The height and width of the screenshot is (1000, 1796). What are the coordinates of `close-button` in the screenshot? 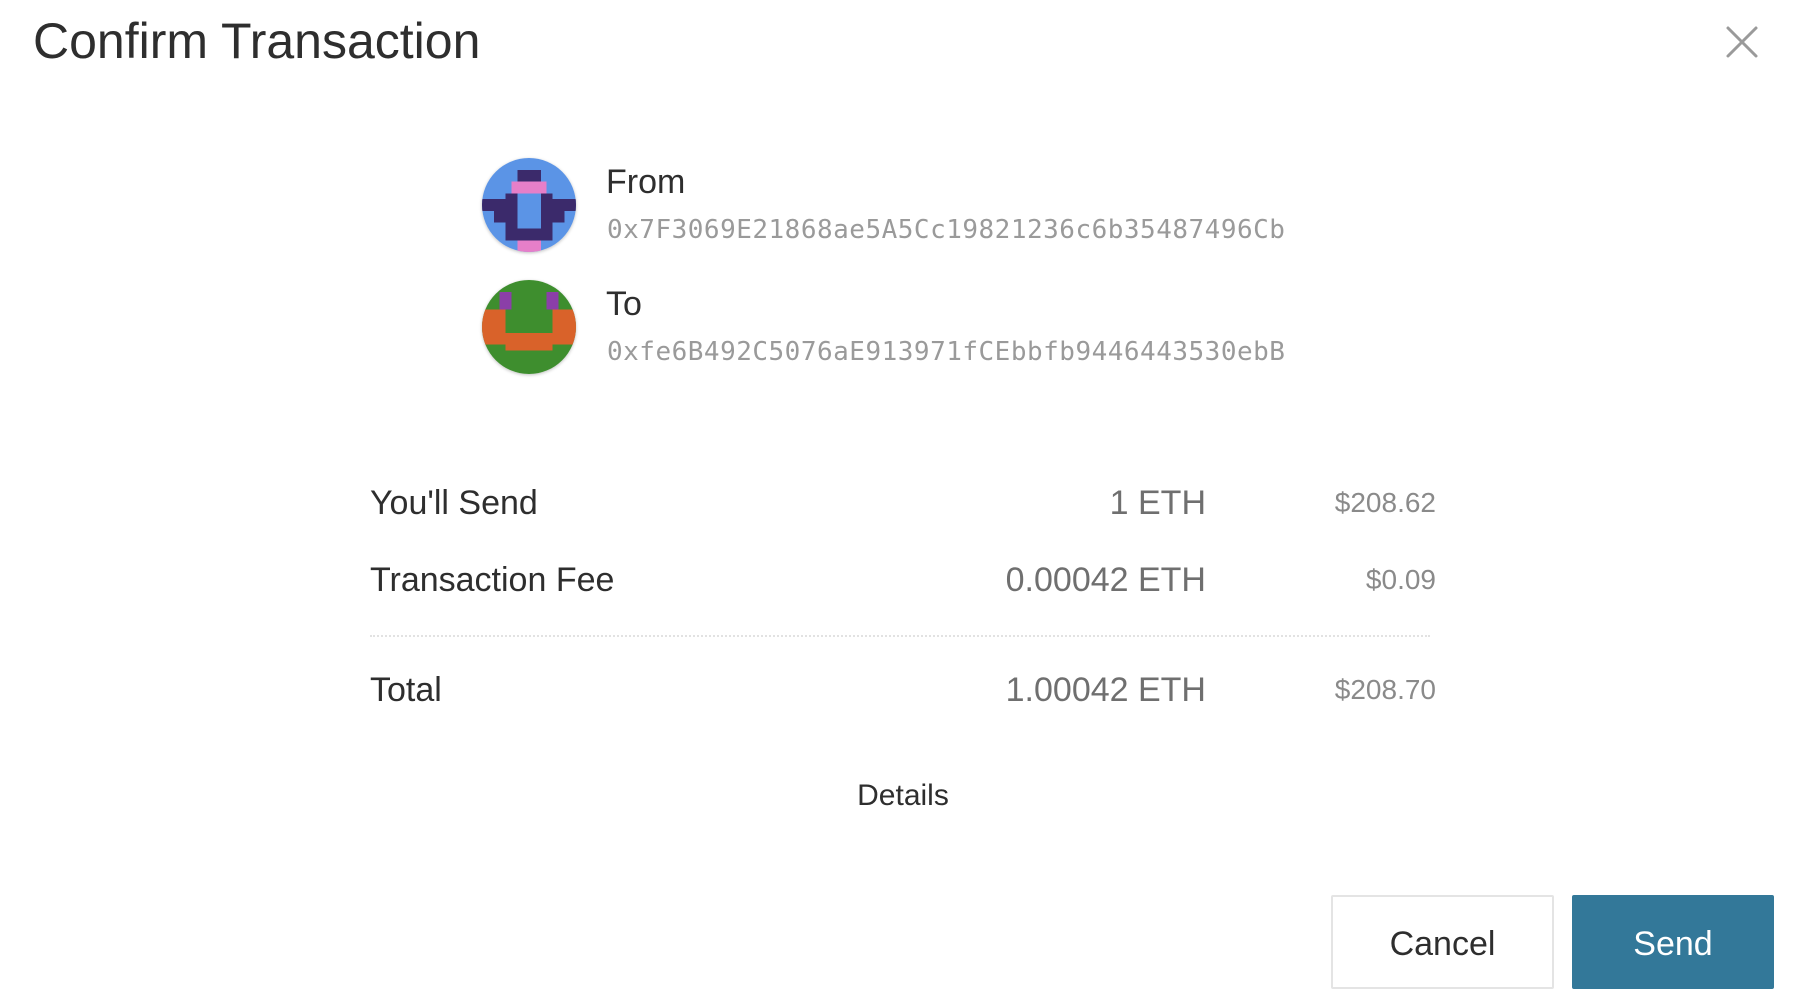 It's located at (1742, 42).